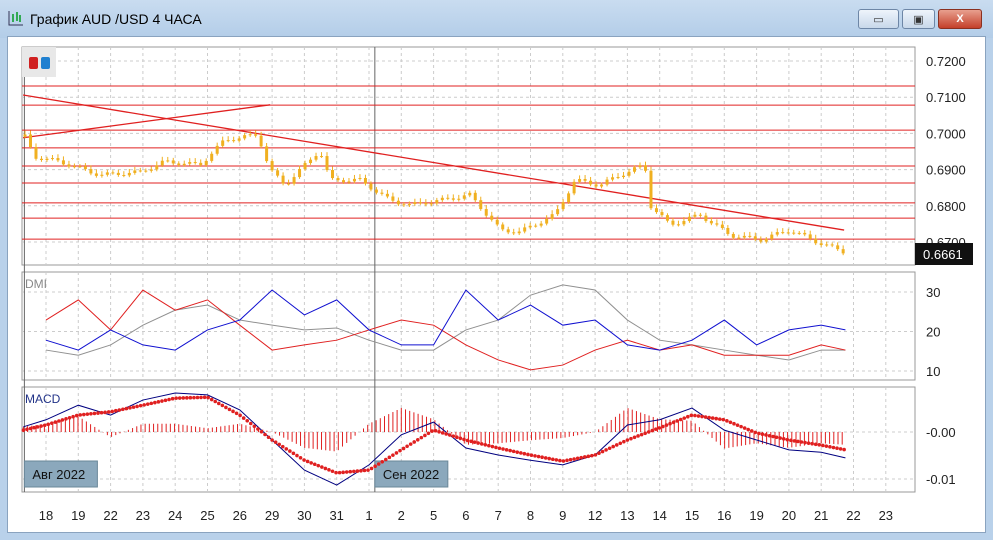 Image resolution: width=993 pixels, height=540 pixels. Describe the element at coordinates (46, 515) in the screenshot. I see `x-tick-label: 18` at that location.